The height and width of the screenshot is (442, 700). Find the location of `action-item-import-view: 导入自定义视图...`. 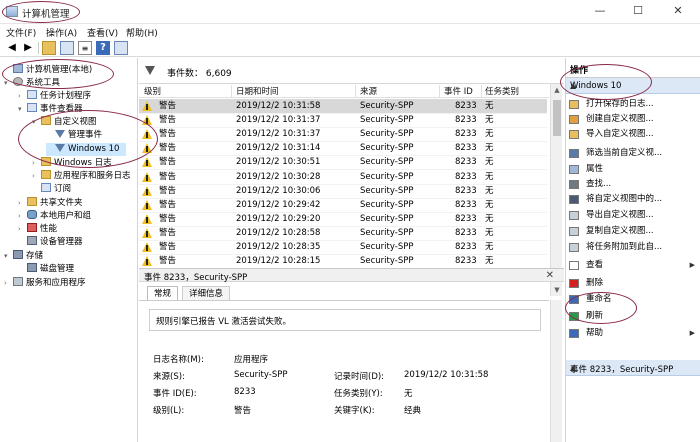

action-item-import-view: 导入自定义视图... is located at coordinates (633, 134).